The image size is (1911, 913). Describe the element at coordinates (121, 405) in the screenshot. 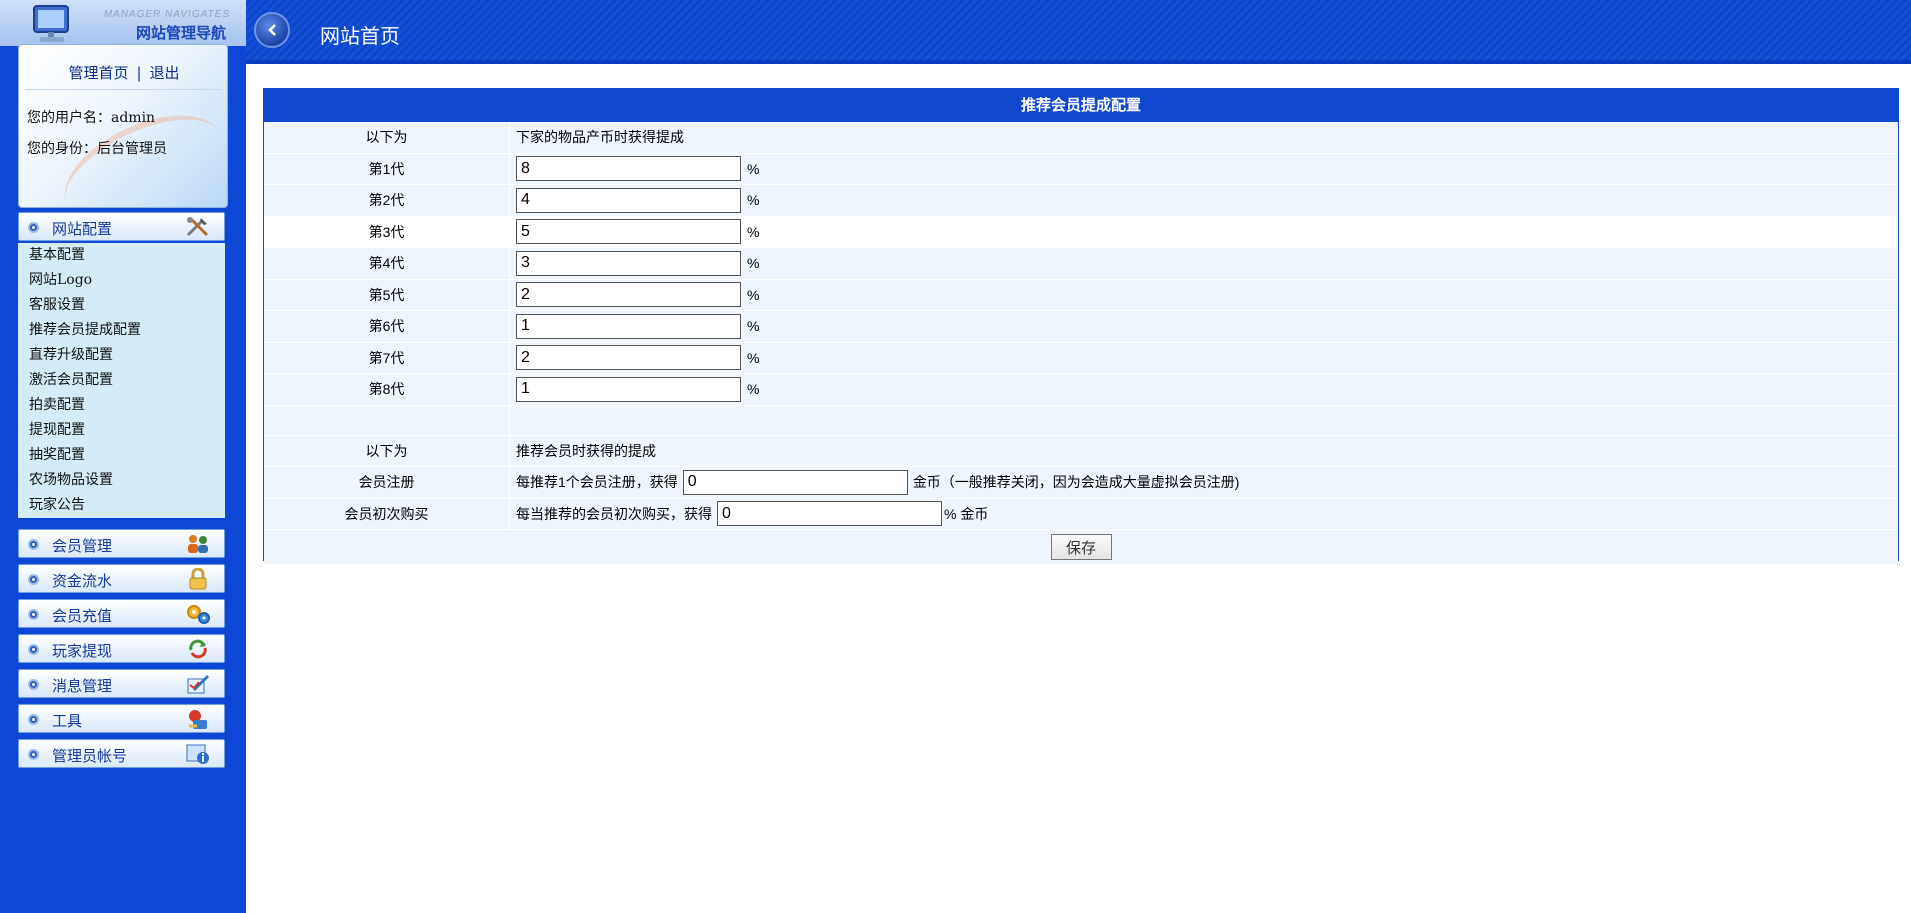

I see `submenu-item: 拍卖配置` at that location.